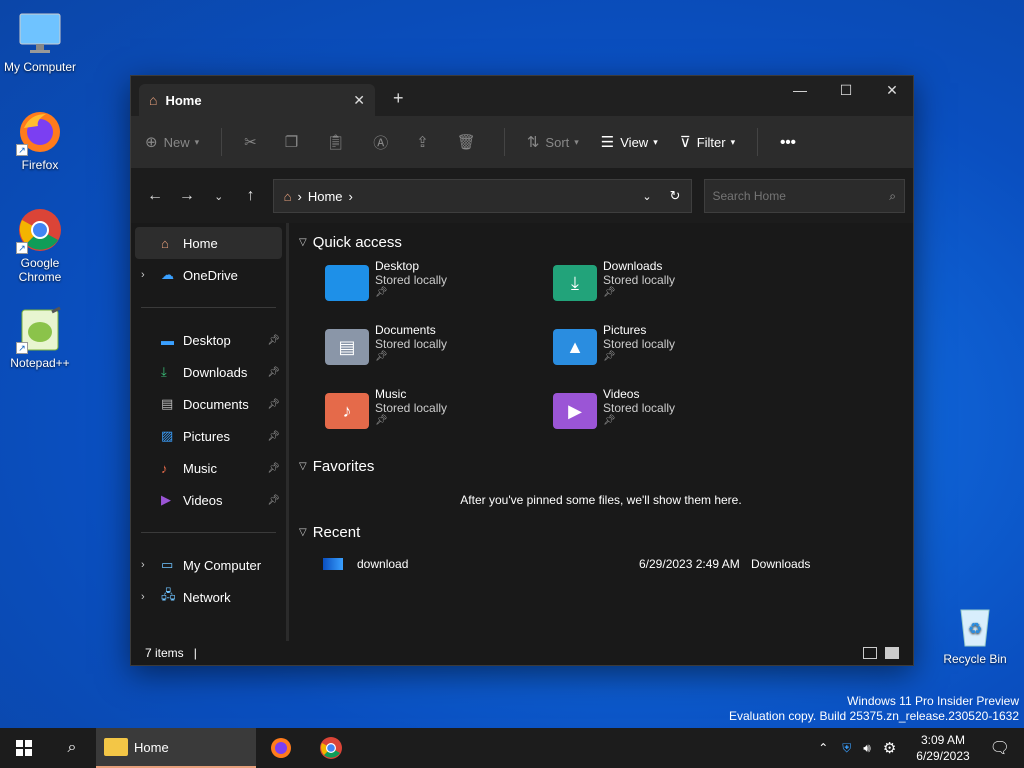 Image resolution: width=1024 pixels, height=768 pixels. Describe the element at coordinates (439, 291) in the screenshot. I see `quick-access-item: Desktop Stored locally 📌︎` at that location.